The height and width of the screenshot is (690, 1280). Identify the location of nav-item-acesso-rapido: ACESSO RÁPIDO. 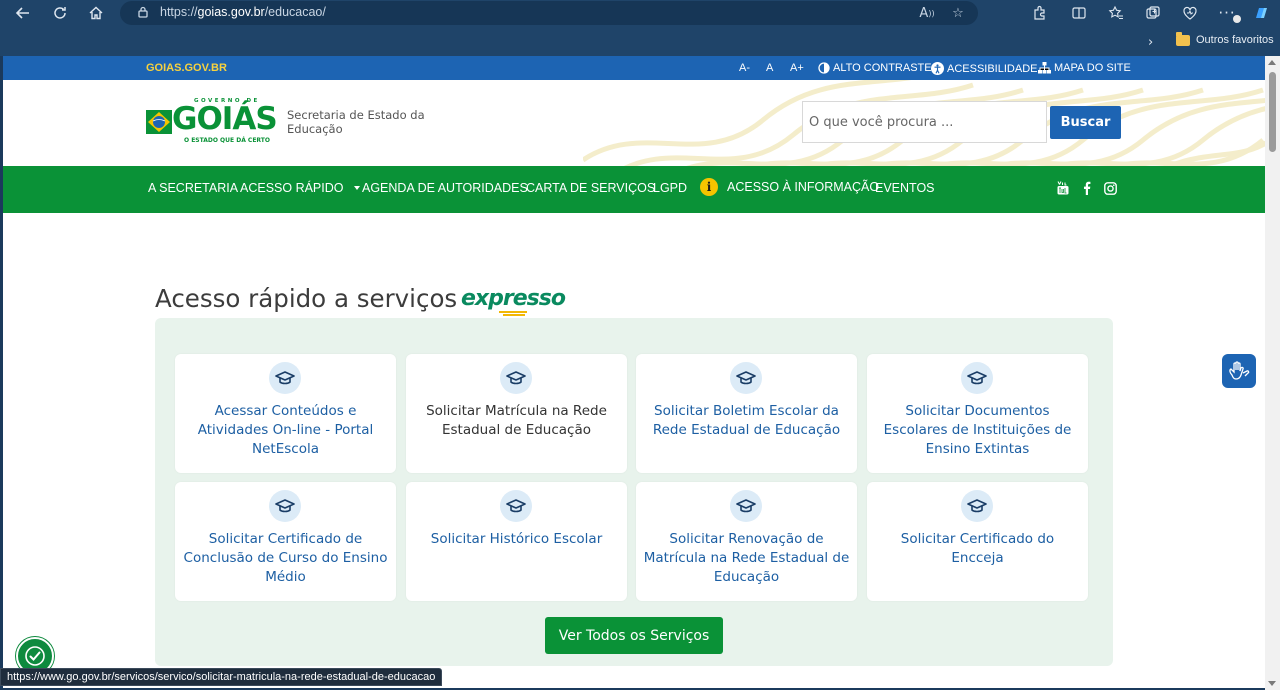
(300, 188).